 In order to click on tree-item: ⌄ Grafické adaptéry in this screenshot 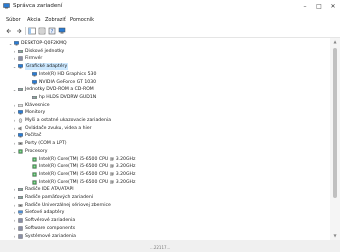, I will do `click(160, 67)`.